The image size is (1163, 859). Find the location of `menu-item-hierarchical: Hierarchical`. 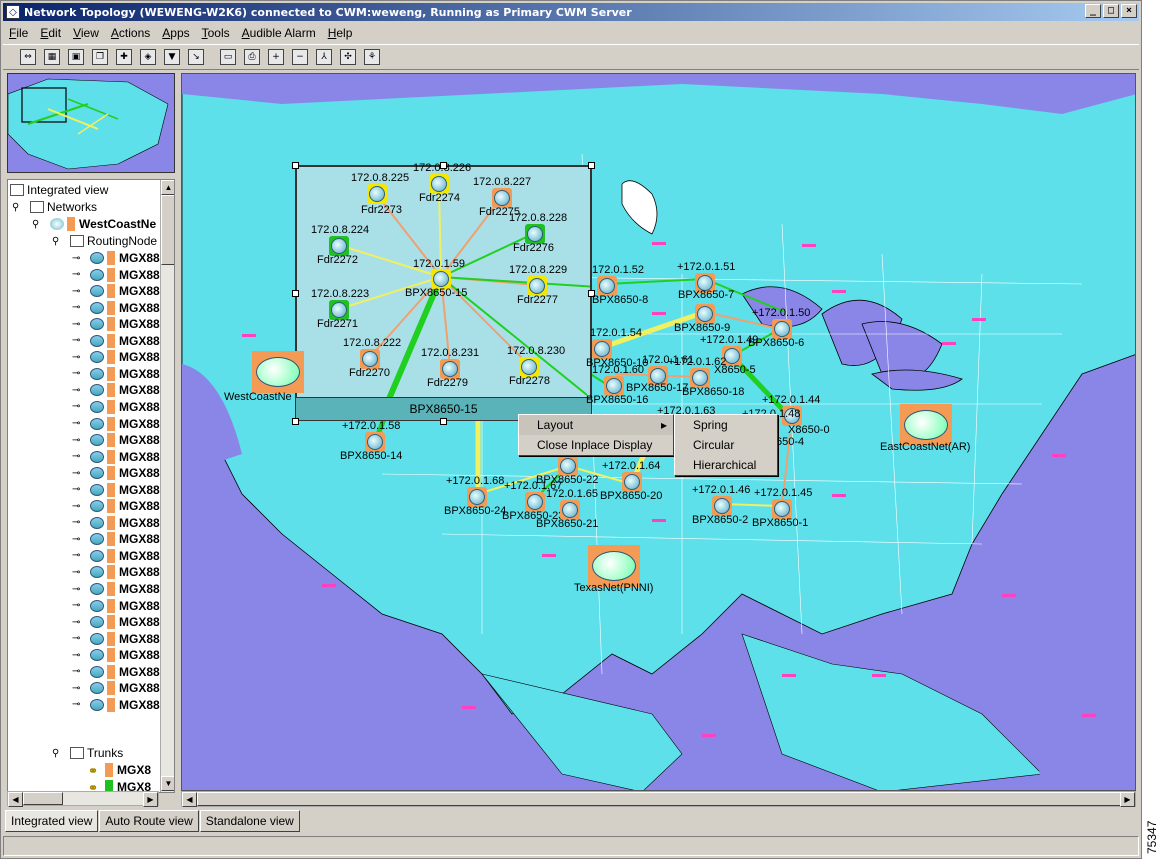

menu-item-hierarchical: Hierarchical is located at coordinates (726, 465).